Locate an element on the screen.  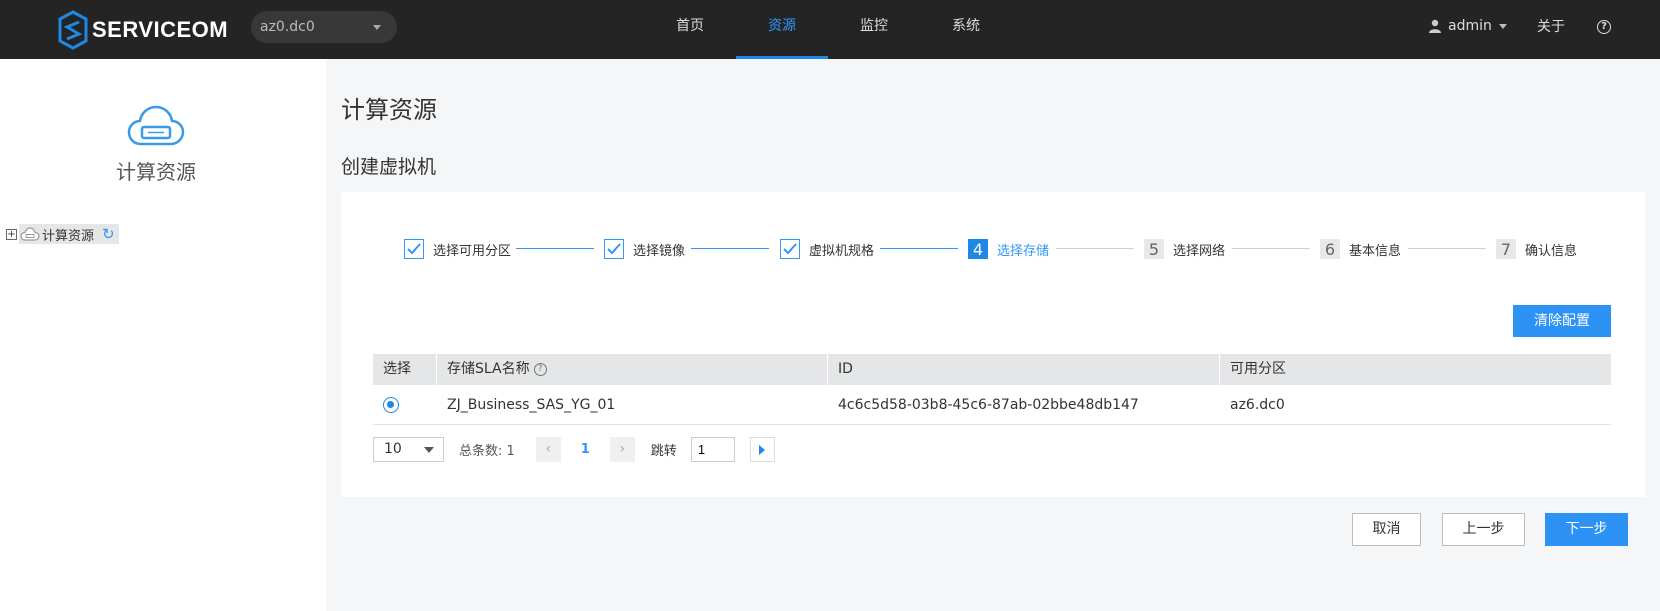
select-cell is located at coordinates (405, 404).